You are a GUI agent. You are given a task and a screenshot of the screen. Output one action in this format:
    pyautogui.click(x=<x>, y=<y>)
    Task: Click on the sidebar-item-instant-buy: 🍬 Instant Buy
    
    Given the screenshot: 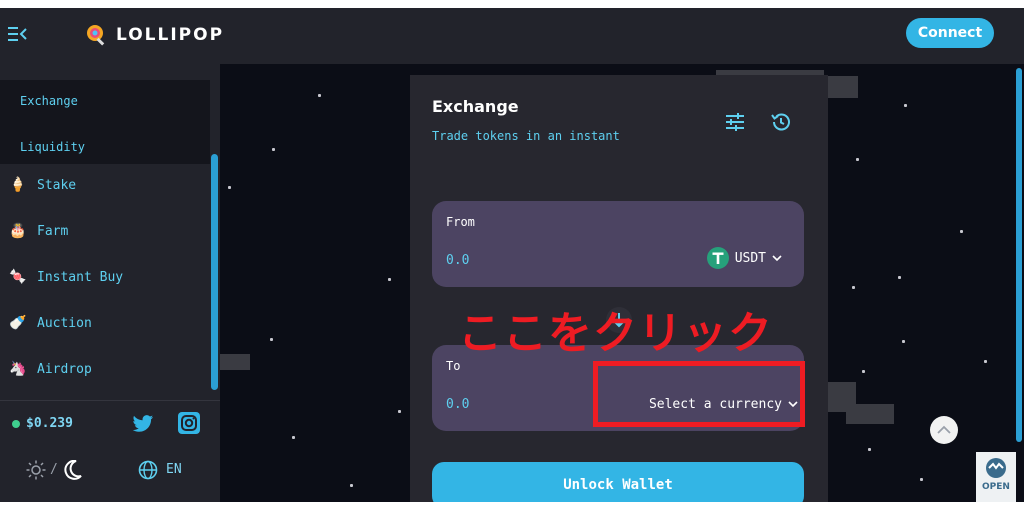 What is the action you would take?
    pyautogui.click(x=65, y=277)
    